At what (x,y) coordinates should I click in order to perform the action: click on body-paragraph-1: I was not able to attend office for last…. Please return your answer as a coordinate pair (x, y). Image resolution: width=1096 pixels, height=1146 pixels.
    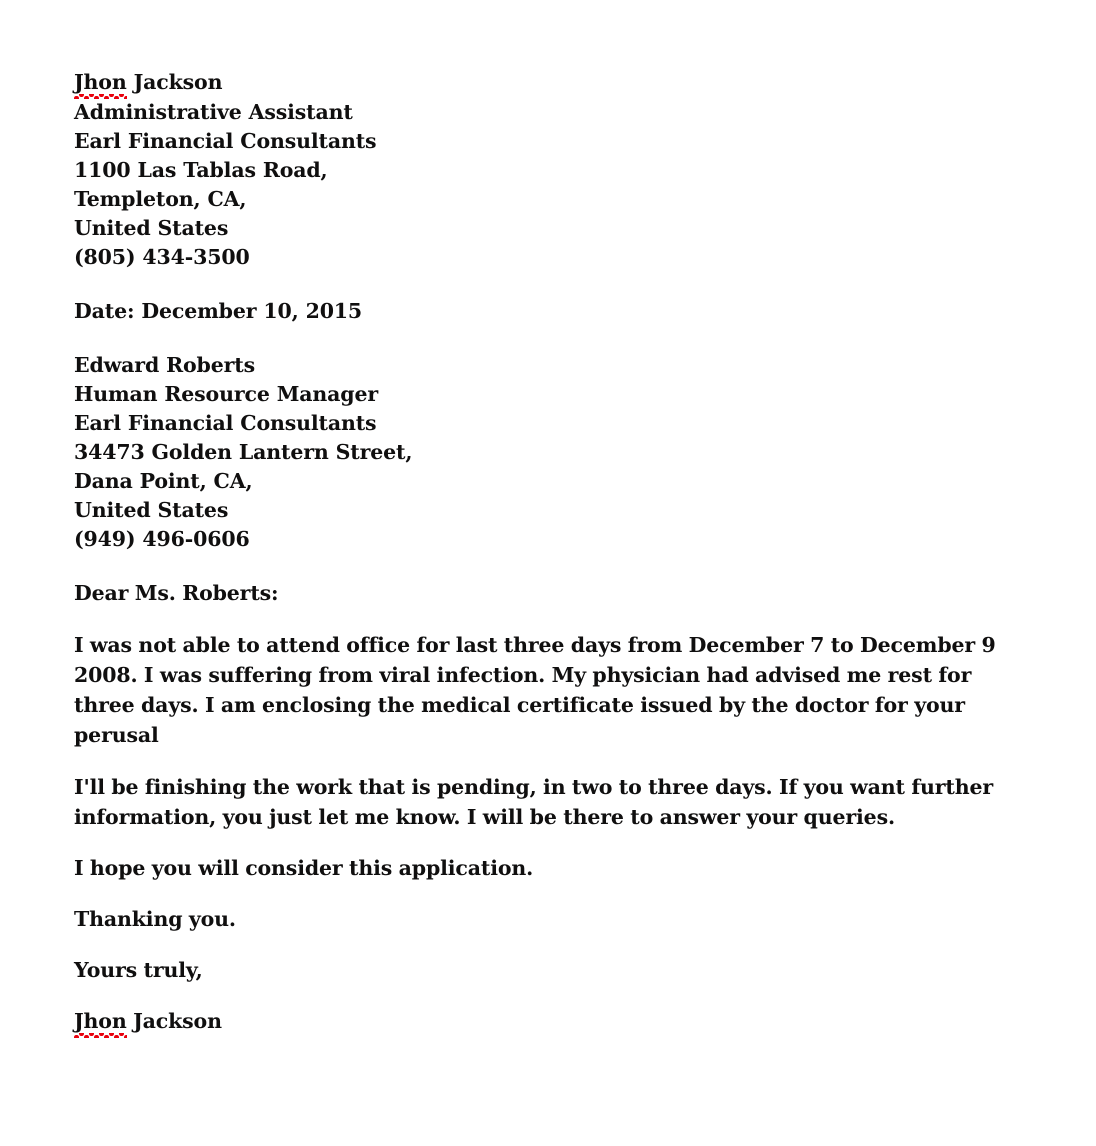
    Looking at the image, I should click on (535, 690).